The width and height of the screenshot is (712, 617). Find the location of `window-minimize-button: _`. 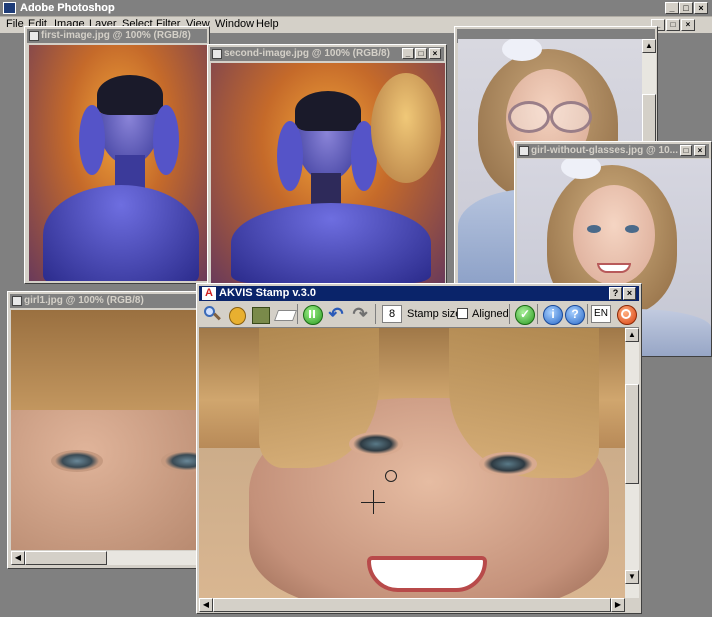

window-minimize-button: _ is located at coordinates (408, 53).